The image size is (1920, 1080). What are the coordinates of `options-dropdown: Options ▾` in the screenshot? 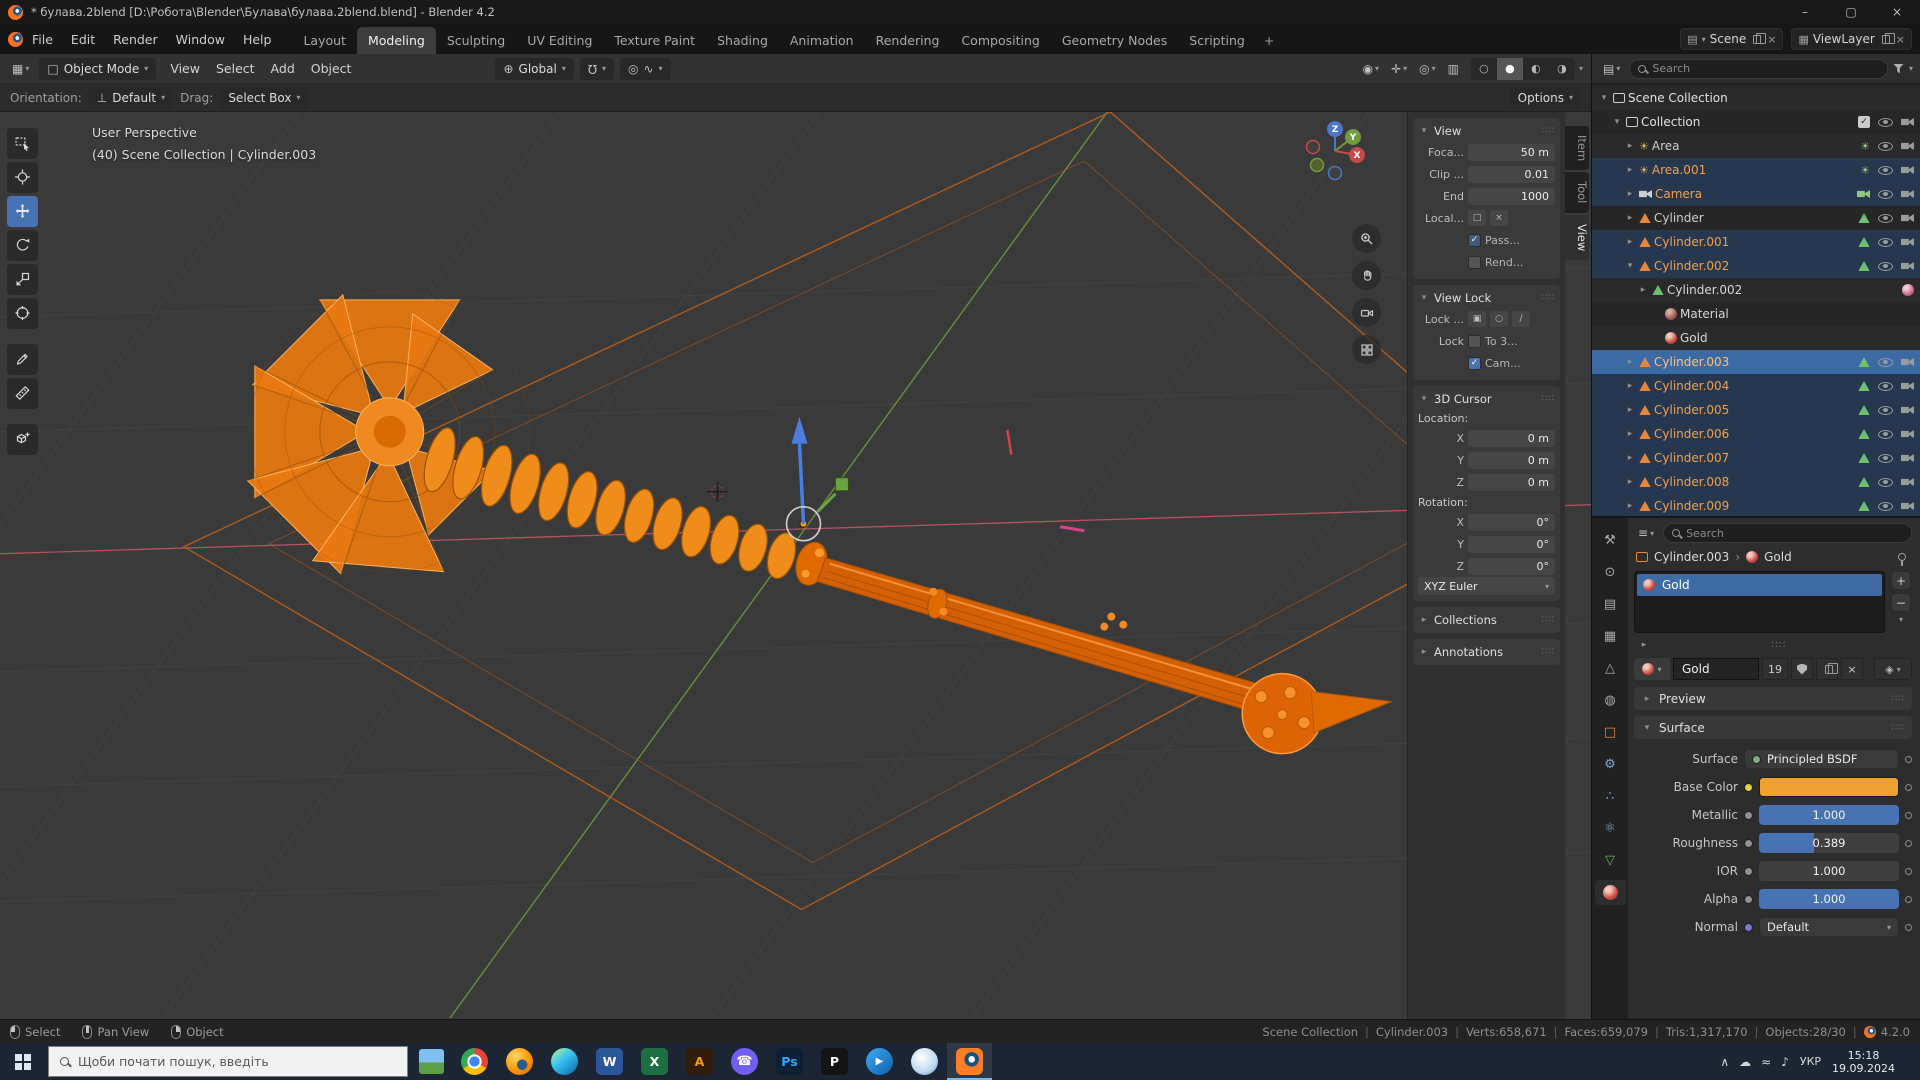 It's located at (1545, 97).